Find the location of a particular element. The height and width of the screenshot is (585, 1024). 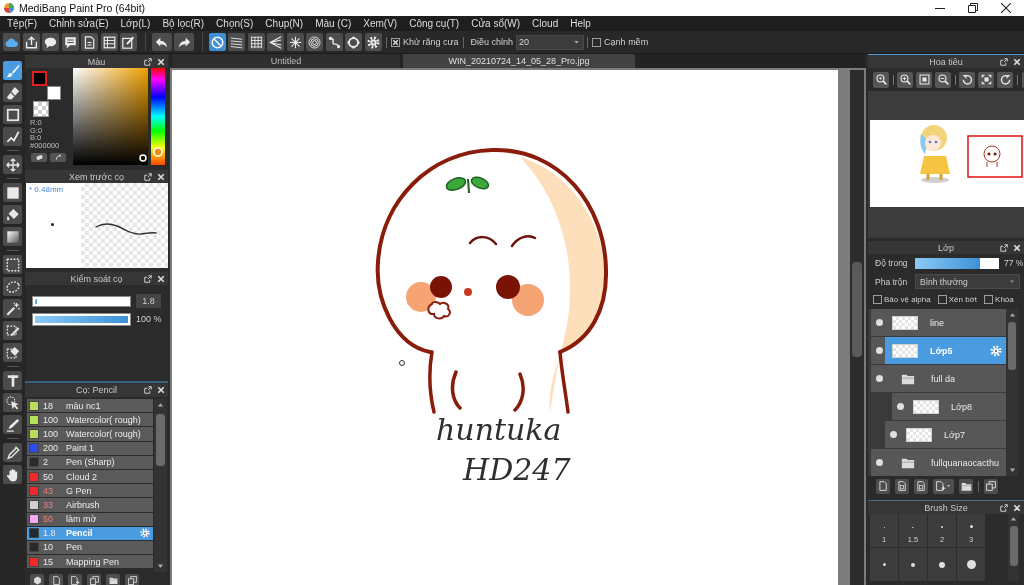

brush-size-scrollbar is located at coordinates (1013, 547).